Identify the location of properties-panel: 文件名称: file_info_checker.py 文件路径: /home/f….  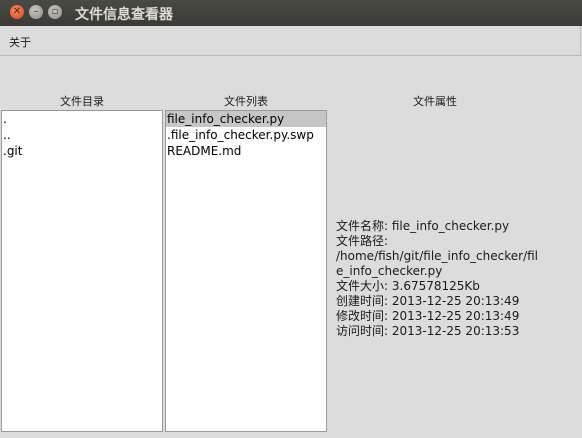
(441, 279).